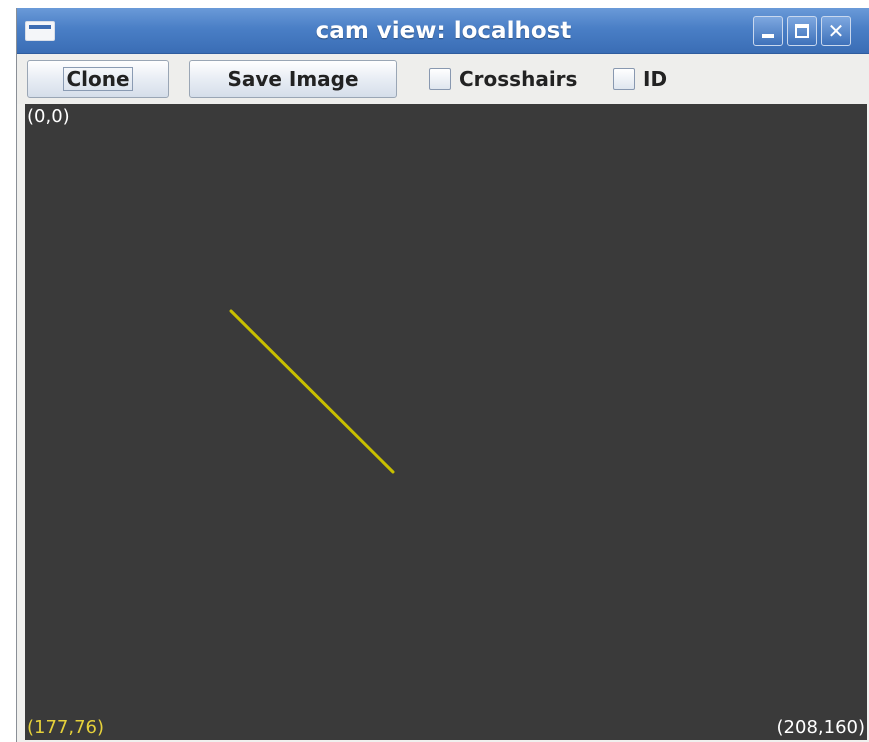 Image resolution: width=869 pixels, height=742 pixels. What do you see at coordinates (293, 79) in the screenshot?
I see `save-image-button: Save Image` at bounding box center [293, 79].